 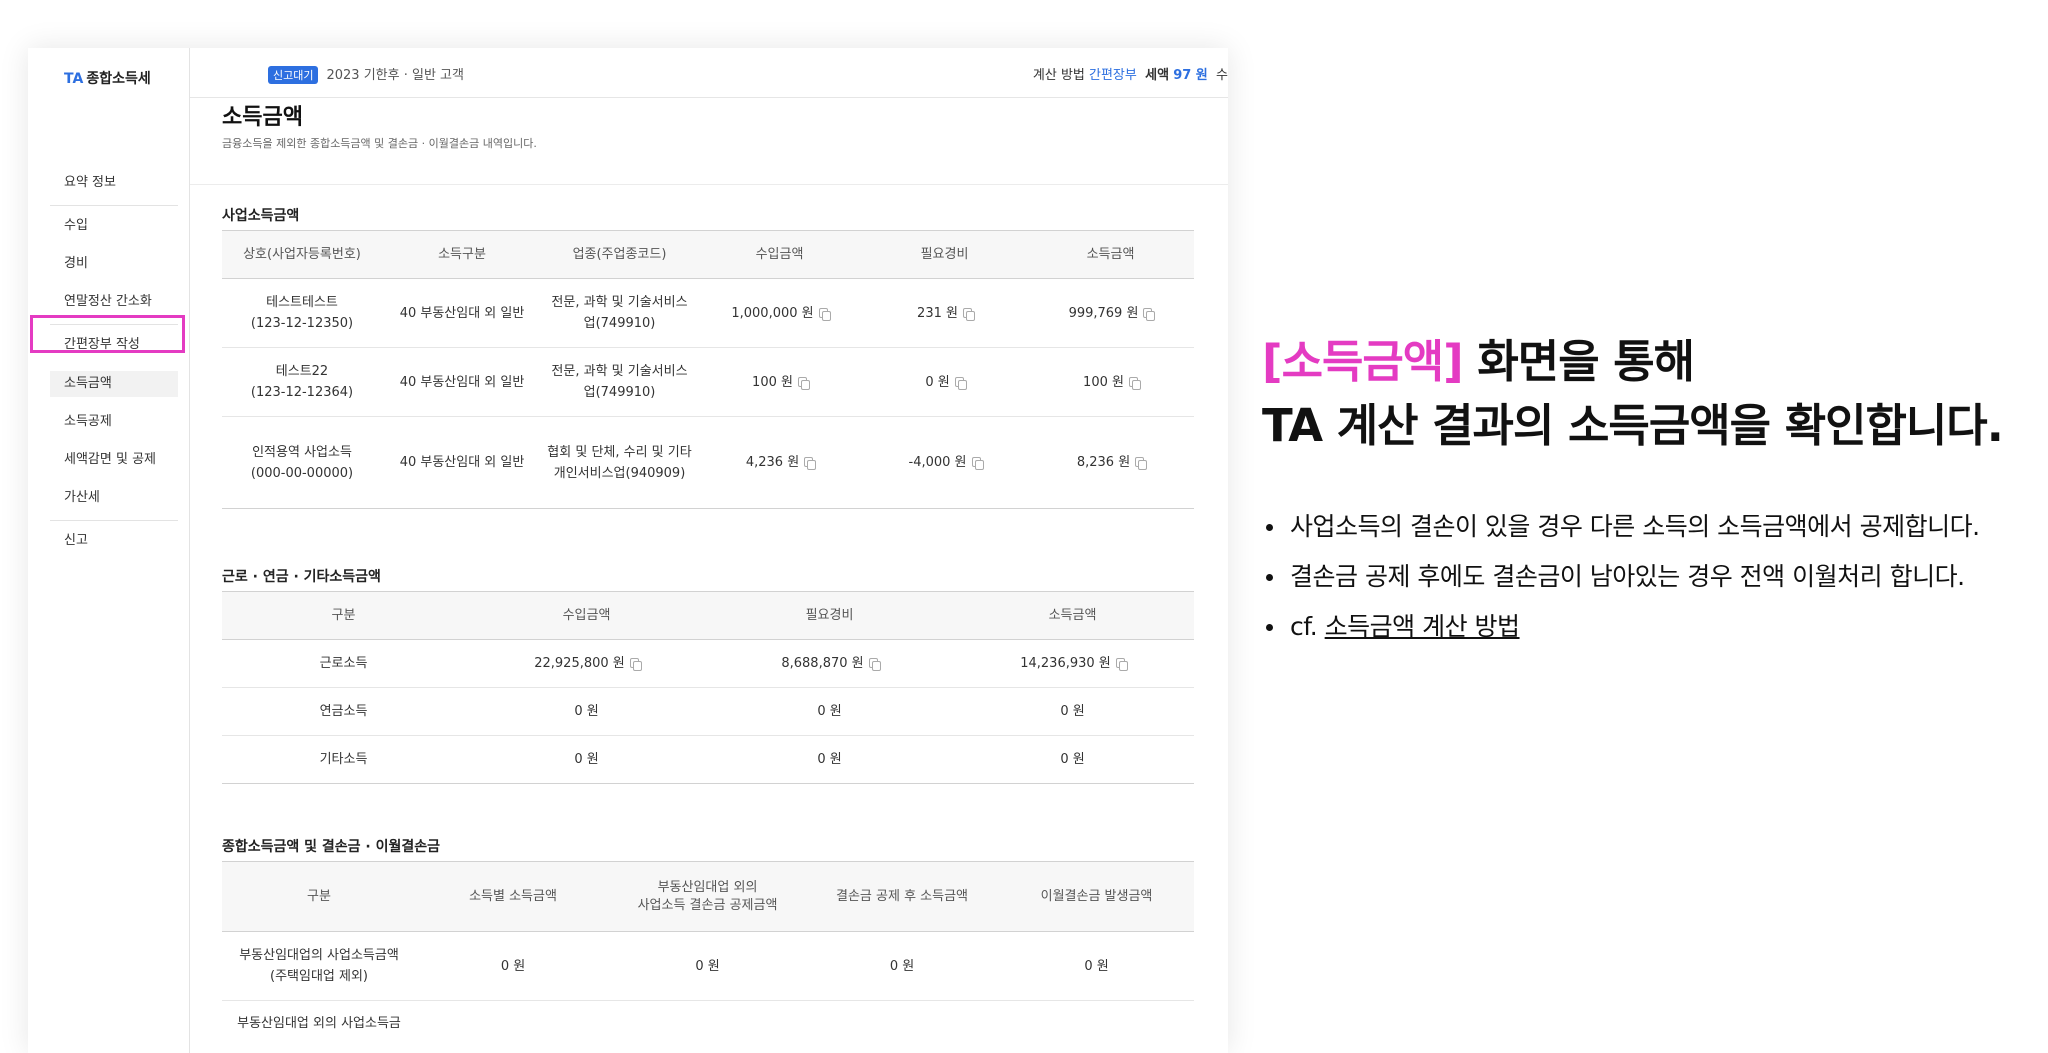 I want to click on table-header-row: 구분 수입금액 필요경비 소득금액, so click(x=708, y=615).